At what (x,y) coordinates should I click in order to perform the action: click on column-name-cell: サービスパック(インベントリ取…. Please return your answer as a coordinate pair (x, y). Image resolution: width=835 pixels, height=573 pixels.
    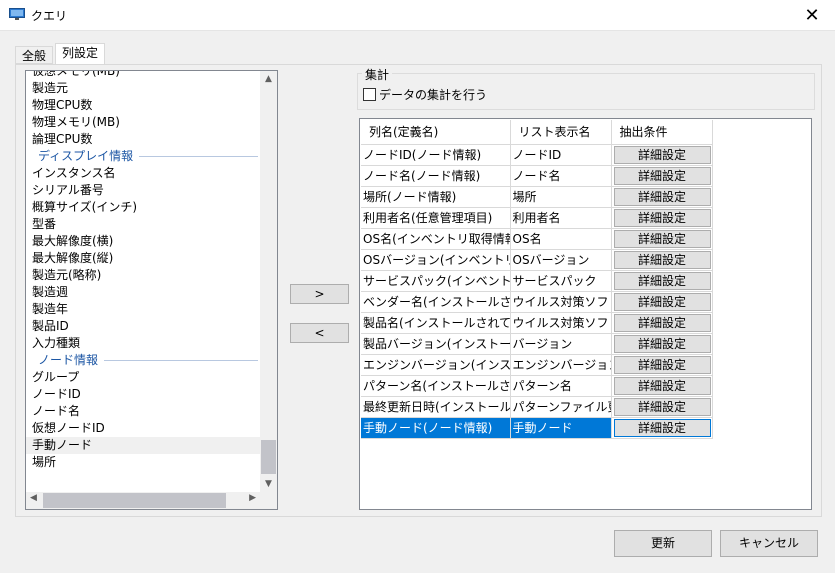
    Looking at the image, I should click on (436, 281).